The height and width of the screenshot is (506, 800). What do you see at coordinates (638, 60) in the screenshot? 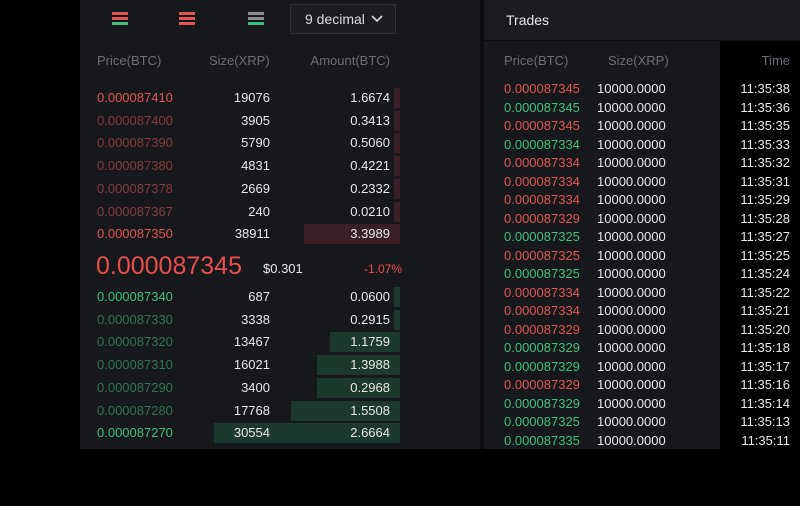
I see `trades-header-size: Size(XRP)` at bounding box center [638, 60].